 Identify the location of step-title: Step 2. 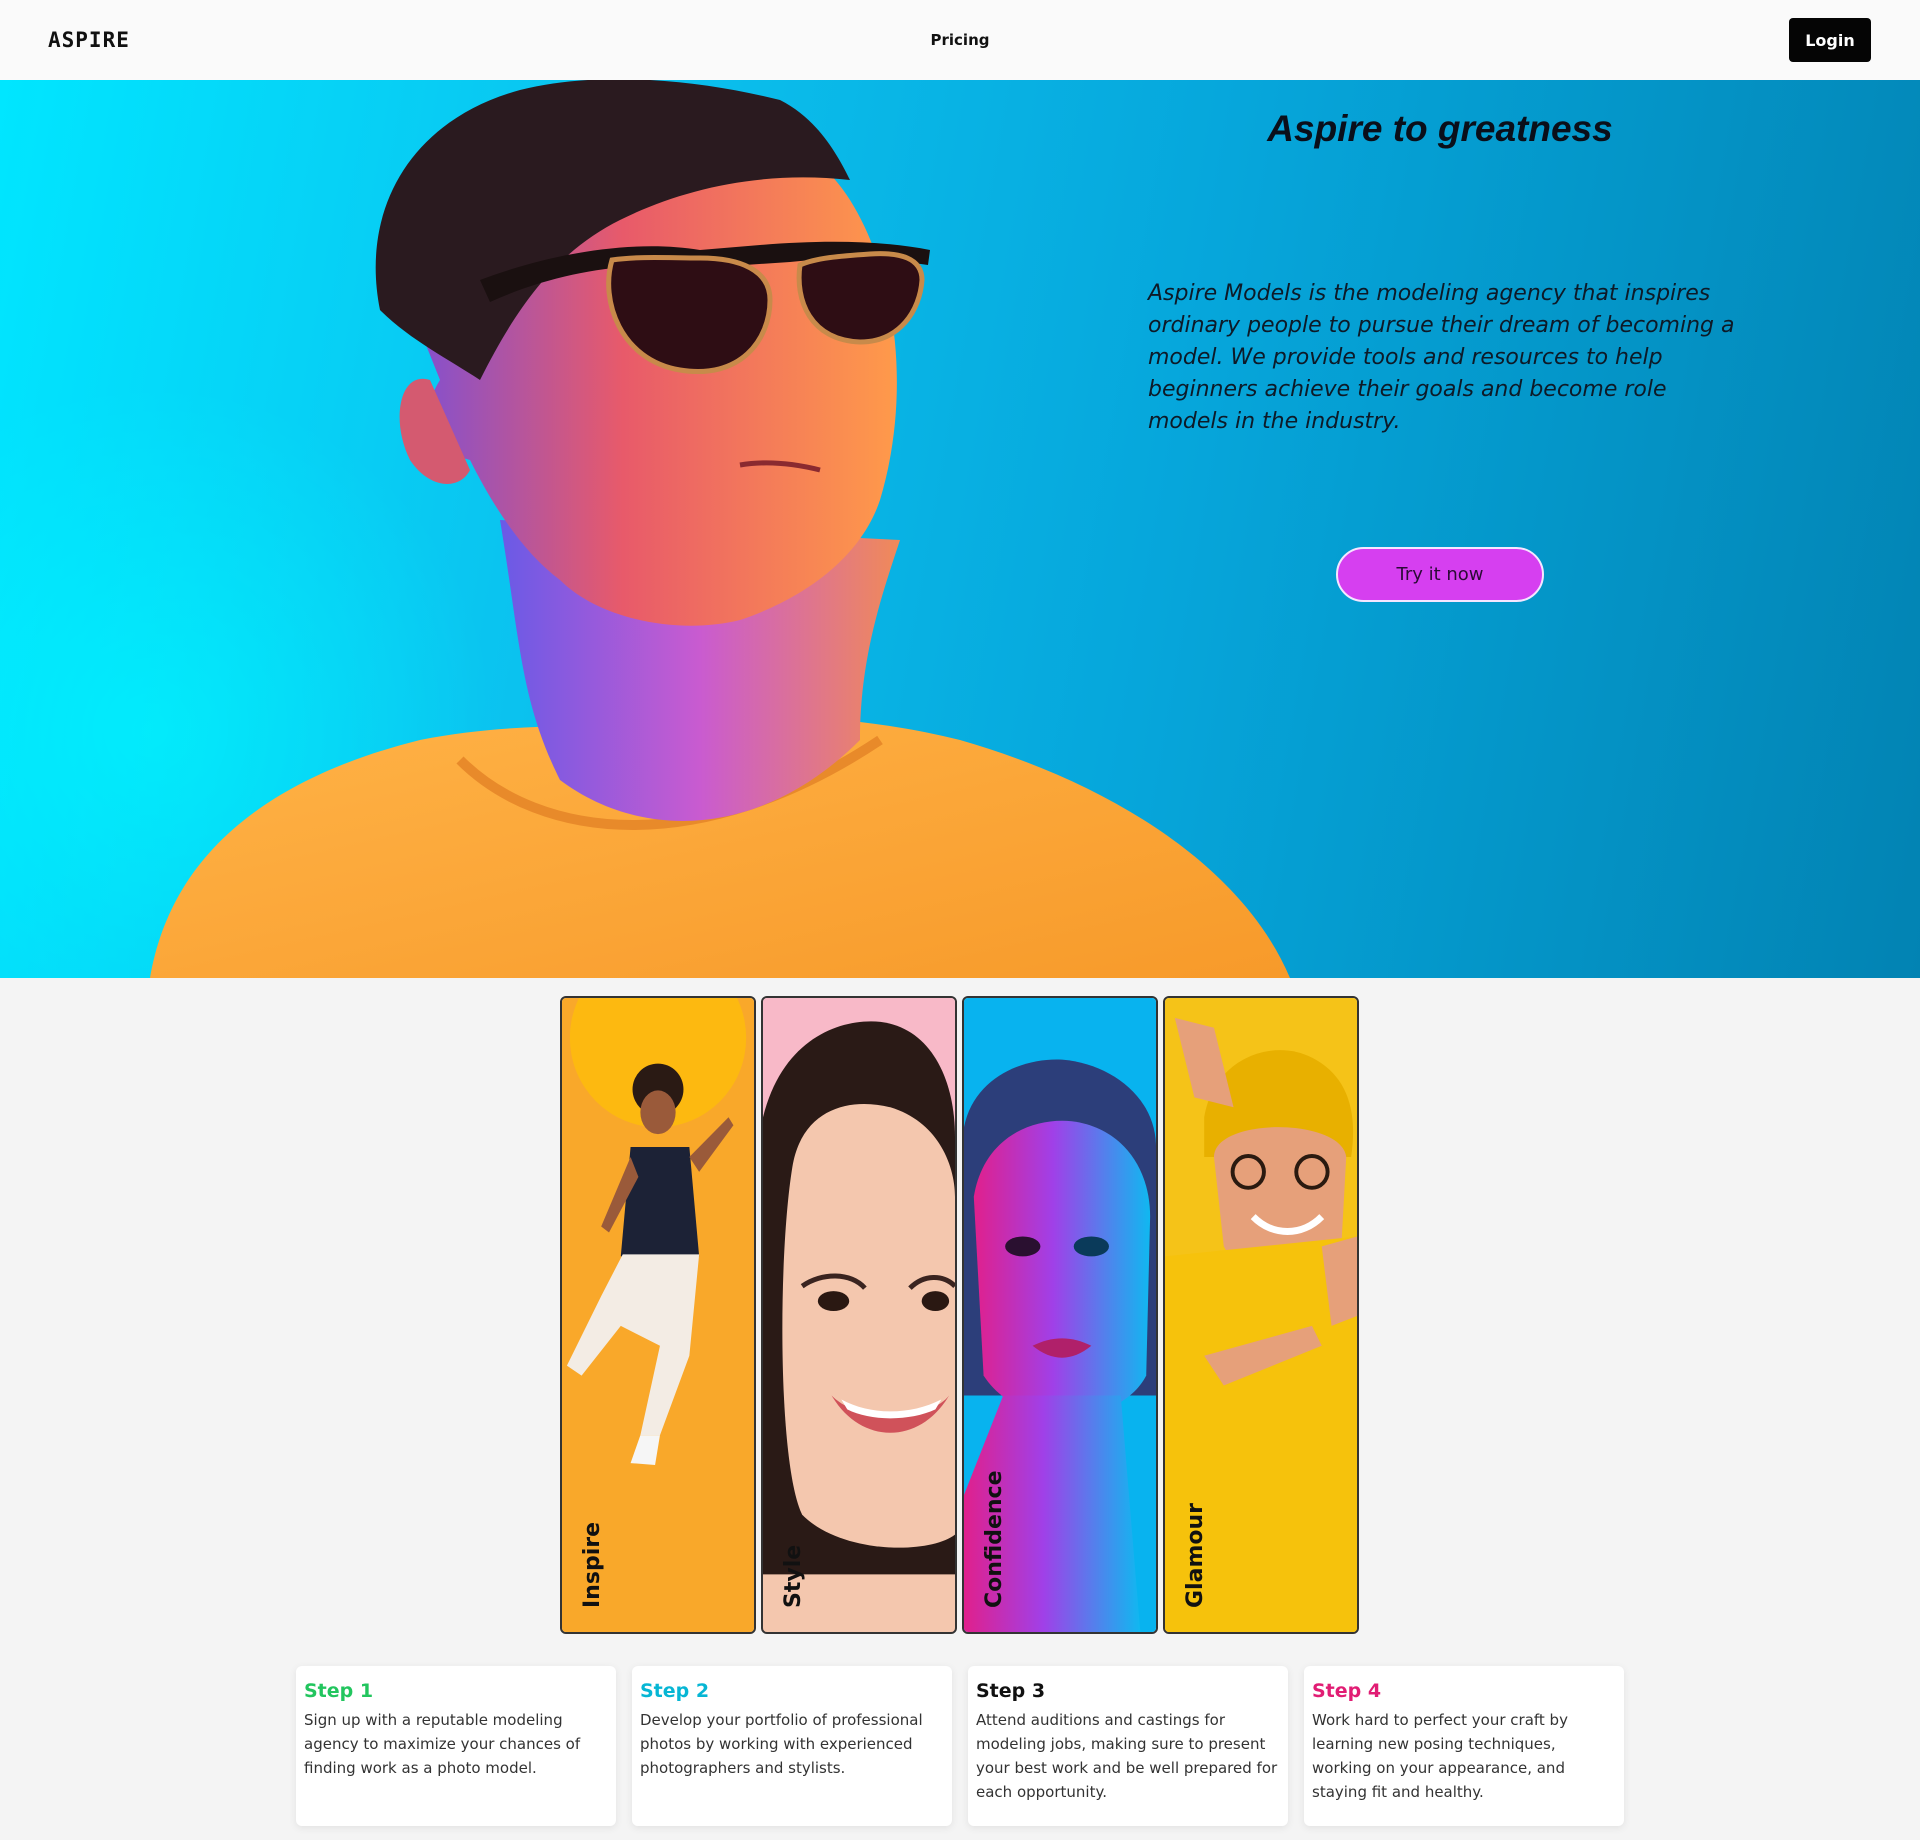
(675, 1691).